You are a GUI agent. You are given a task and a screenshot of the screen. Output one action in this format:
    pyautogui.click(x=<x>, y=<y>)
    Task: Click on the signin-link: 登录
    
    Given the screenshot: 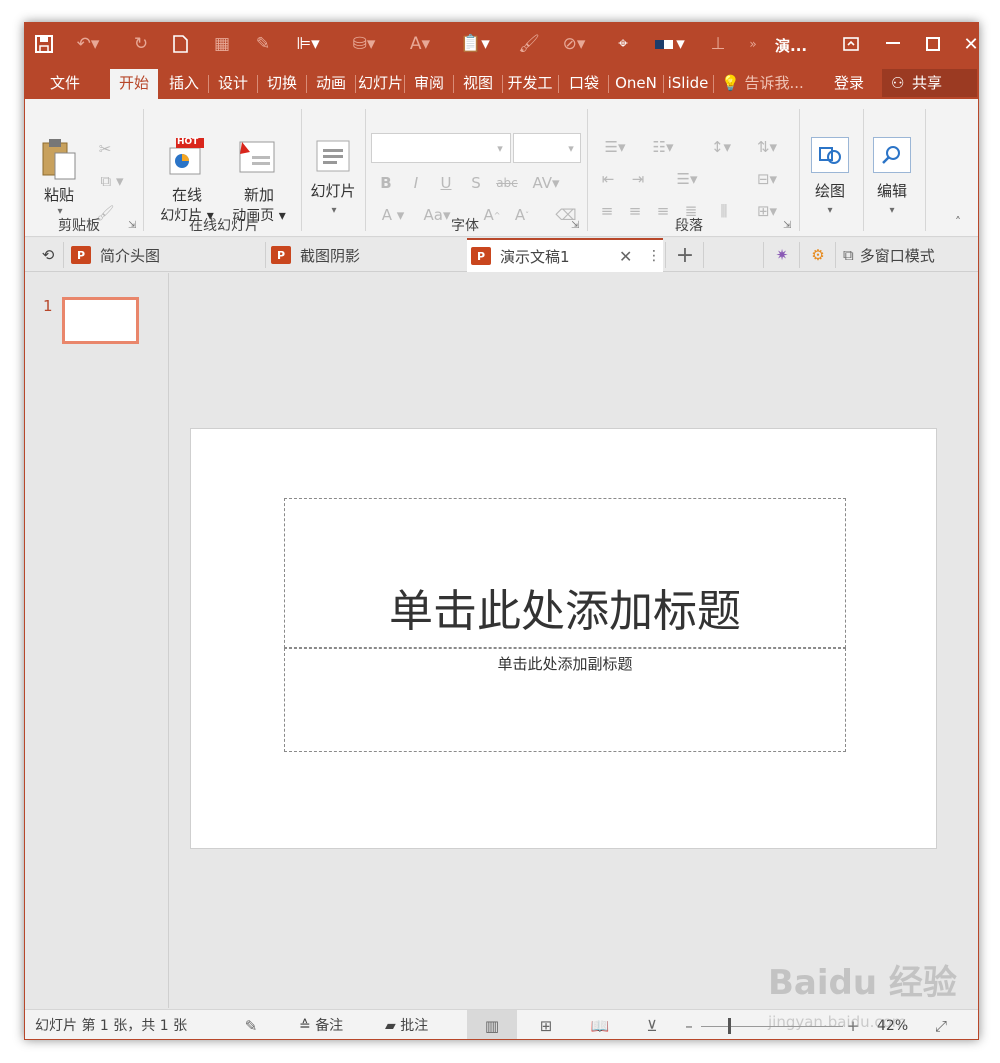 What is the action you would take?
    pyautogui.click(x=849, y=84)
    